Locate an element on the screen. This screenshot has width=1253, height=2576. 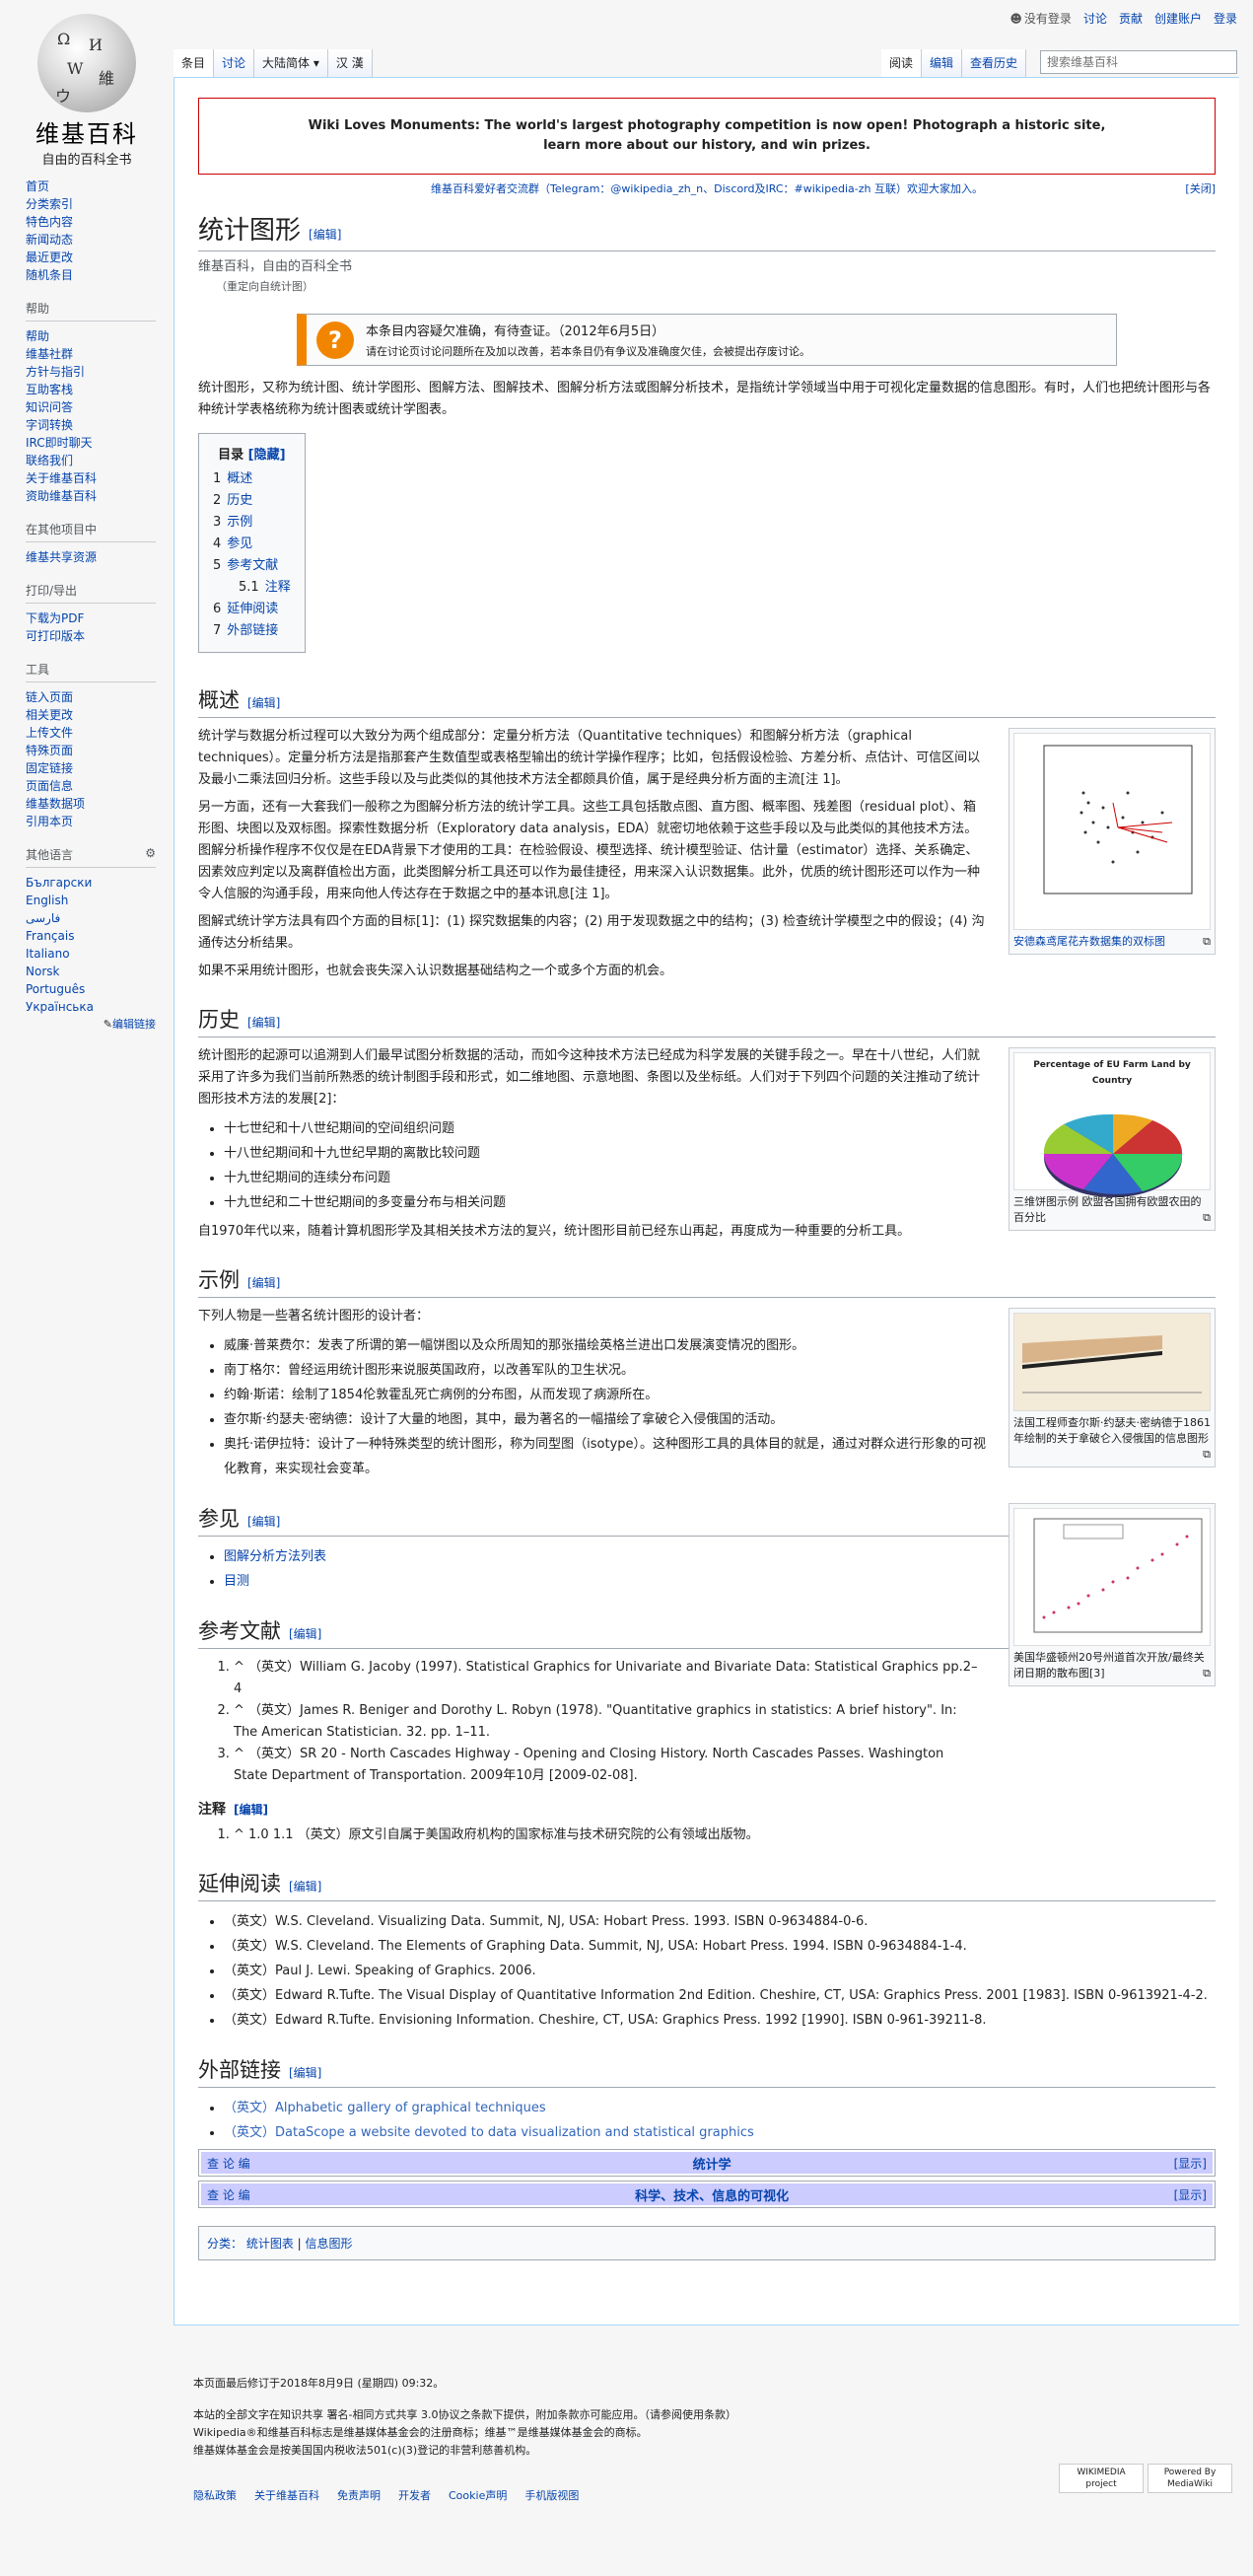
footer-link: 隐私政策 is located at coordinates (215, 2496).